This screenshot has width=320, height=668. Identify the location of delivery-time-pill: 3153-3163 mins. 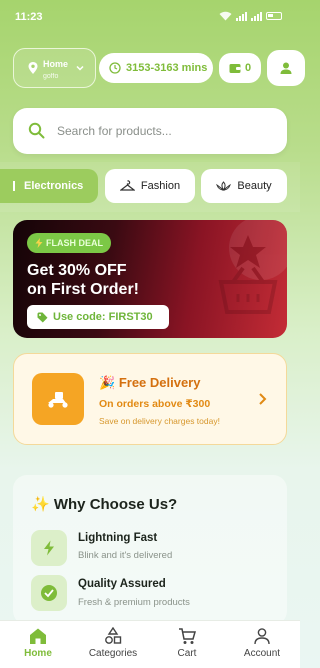
(156, 68).